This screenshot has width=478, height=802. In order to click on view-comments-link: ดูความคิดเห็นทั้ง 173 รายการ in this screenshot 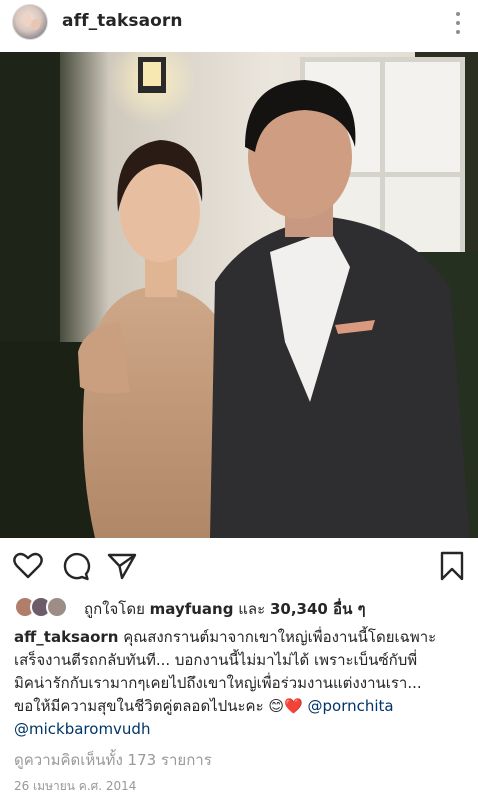, I will do `click(113, 760)`.